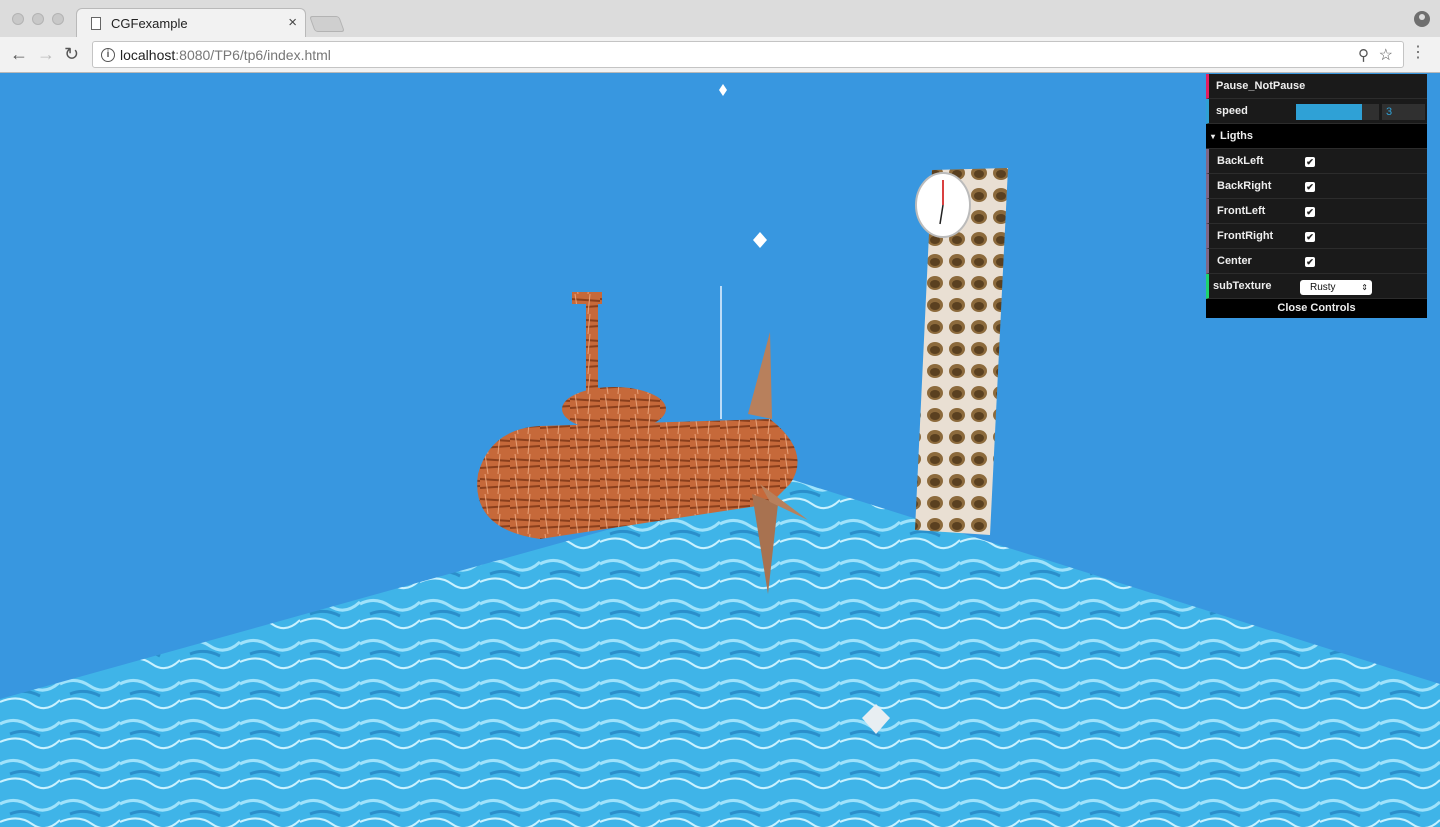 This screenshot has width=1440, height=827. What do you see at coordinates (1316, 211) in the screenshot?
I see `light-toggle-frontleft: FrontLeft ✔` at bounding box center [1316, 211].